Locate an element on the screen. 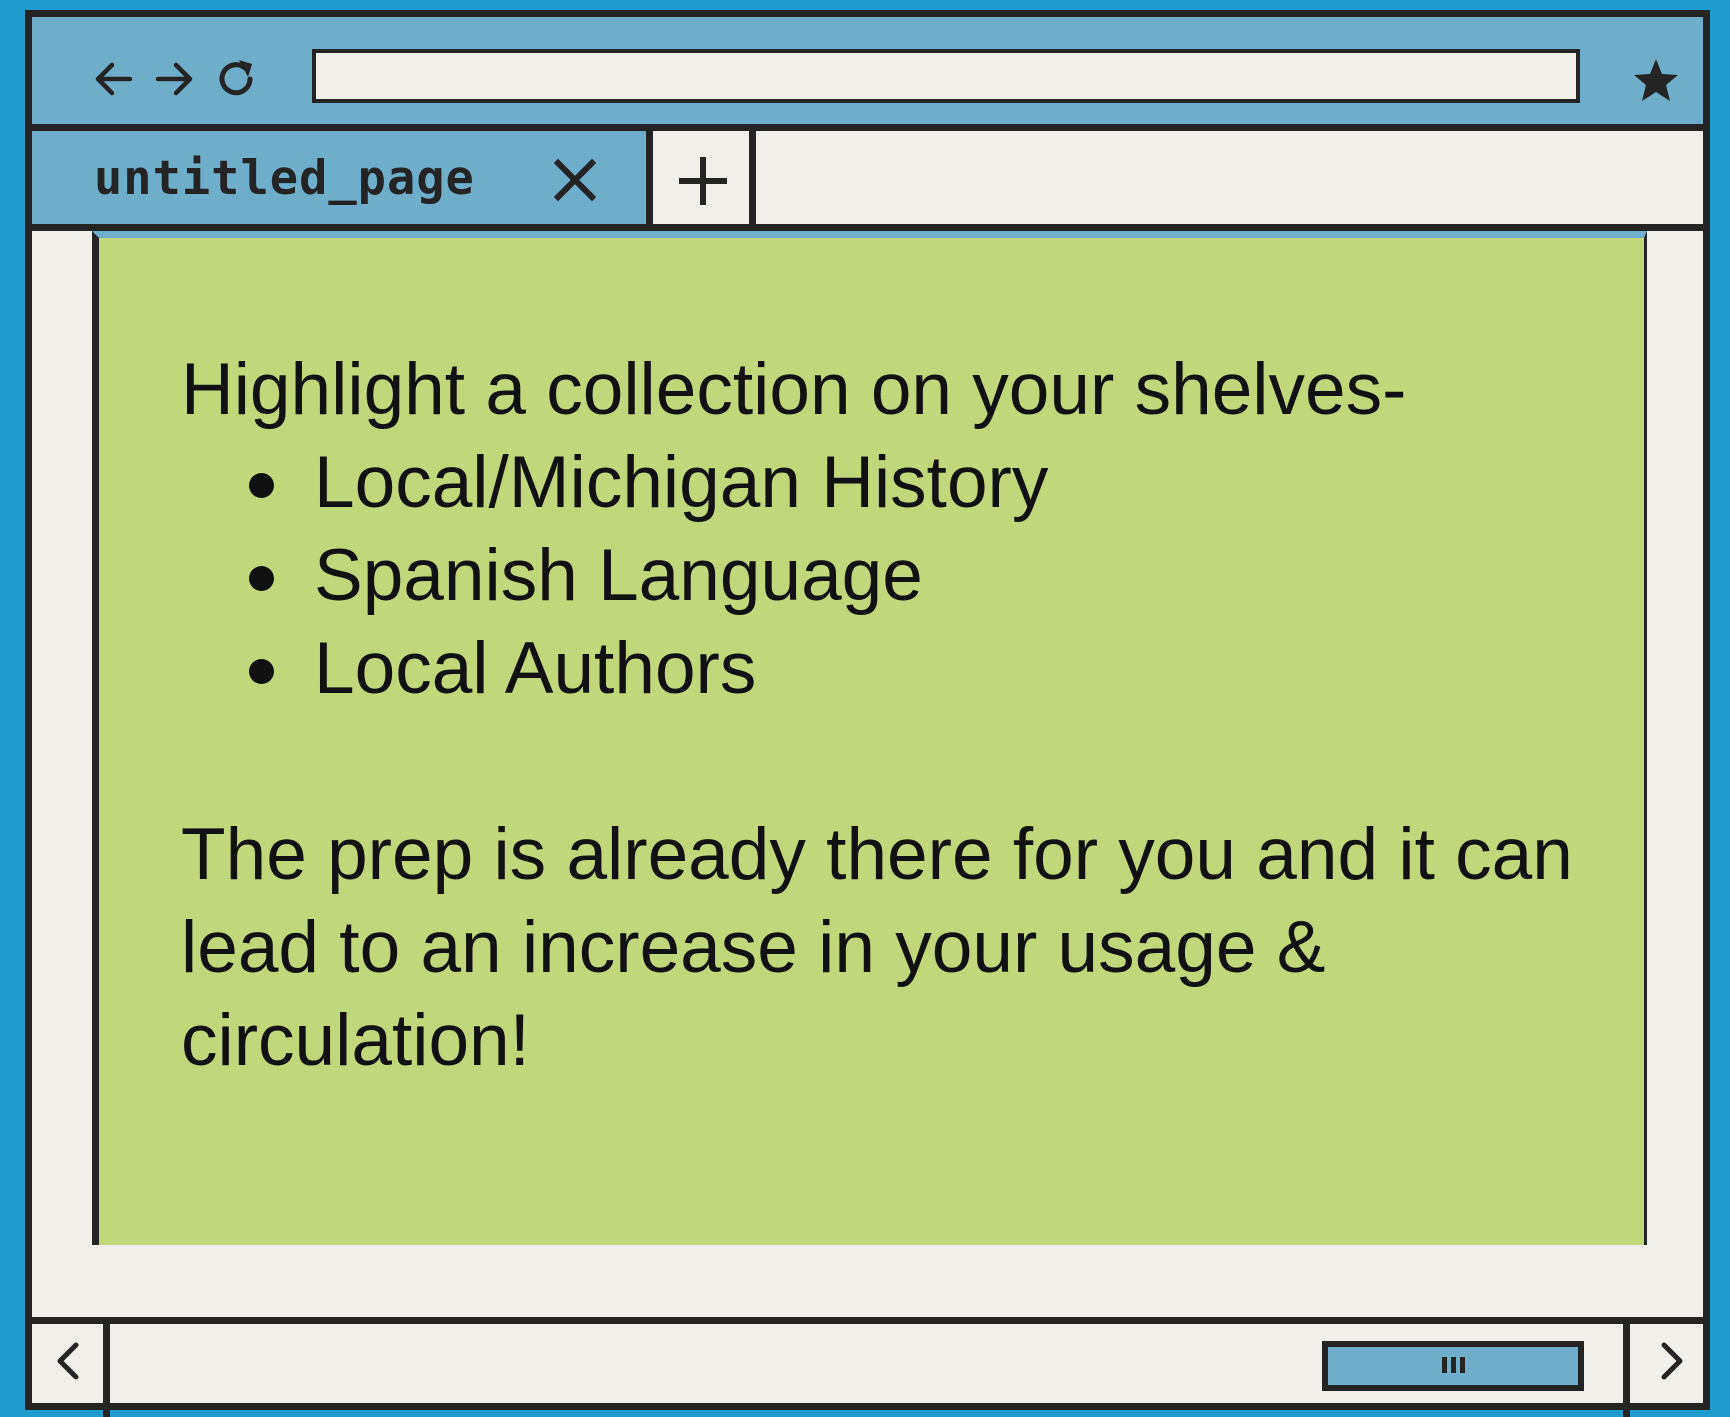  tab-label: untitled_page is located at coordinates (284, 178).